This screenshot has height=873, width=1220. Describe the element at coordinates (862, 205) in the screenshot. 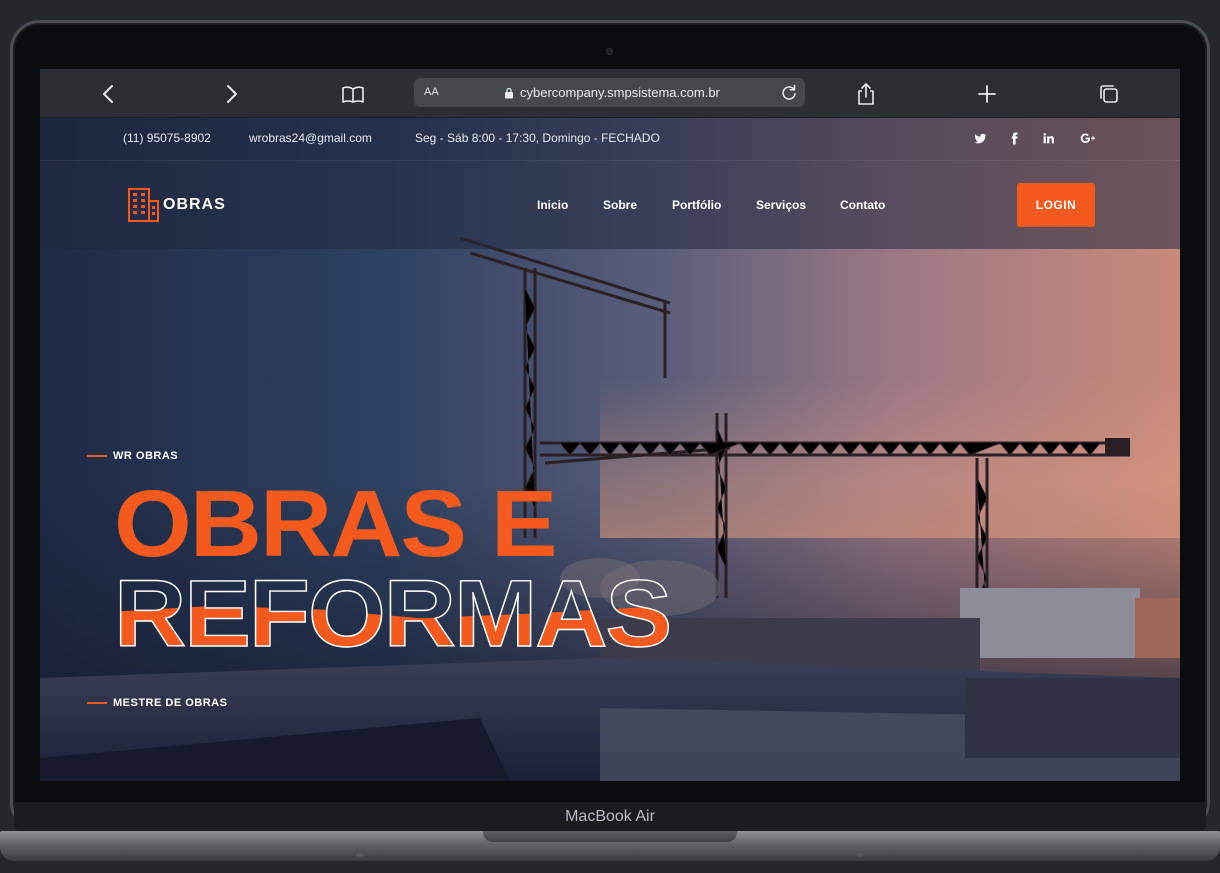

I see `nav-link-contato: Contato` at that location.